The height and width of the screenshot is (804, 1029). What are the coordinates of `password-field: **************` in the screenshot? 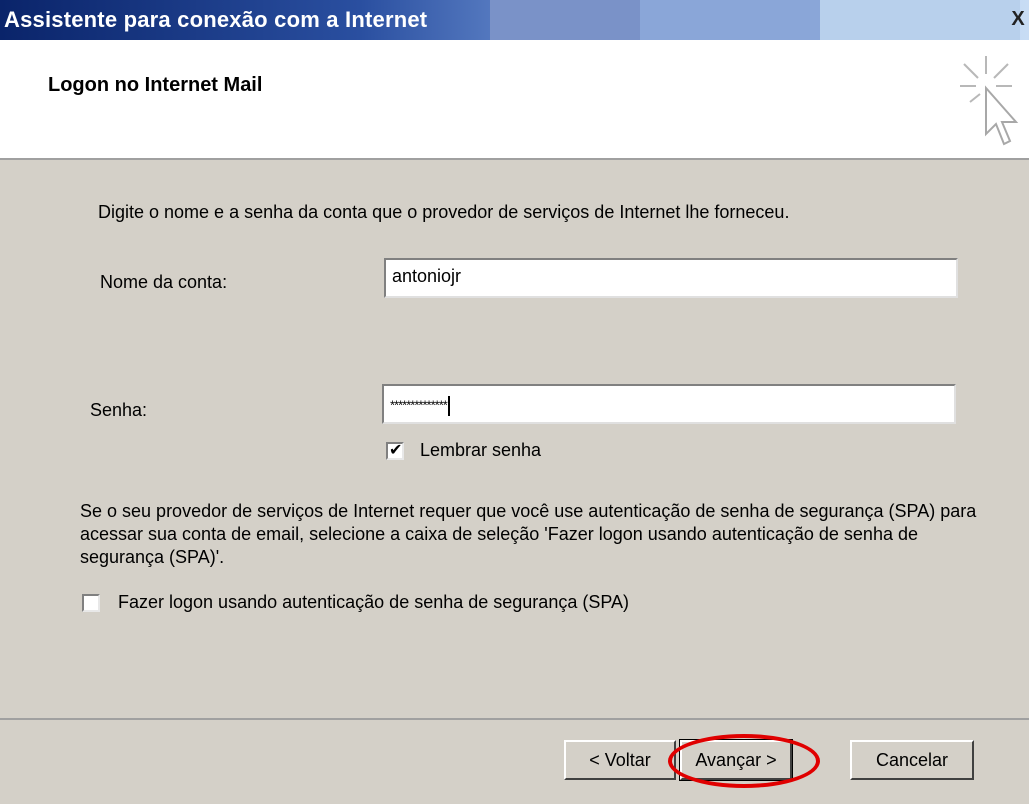 It's located at (669, 404).